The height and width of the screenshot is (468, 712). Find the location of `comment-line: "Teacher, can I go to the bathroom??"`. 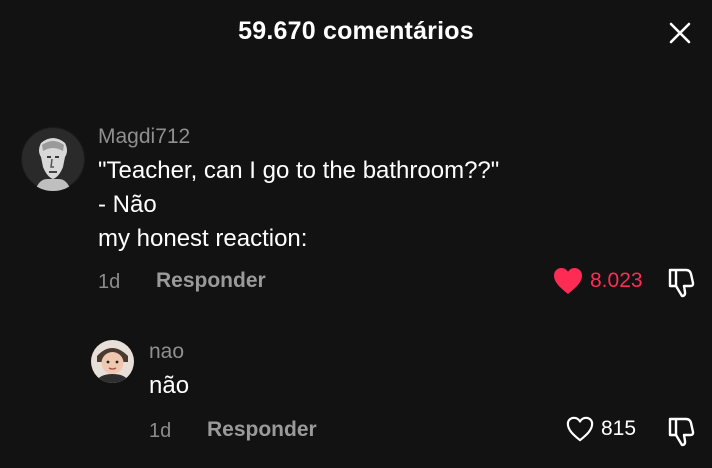

comment-line: "Teacher, can I go to the bathroom??" is located at coordinates (299, 170).